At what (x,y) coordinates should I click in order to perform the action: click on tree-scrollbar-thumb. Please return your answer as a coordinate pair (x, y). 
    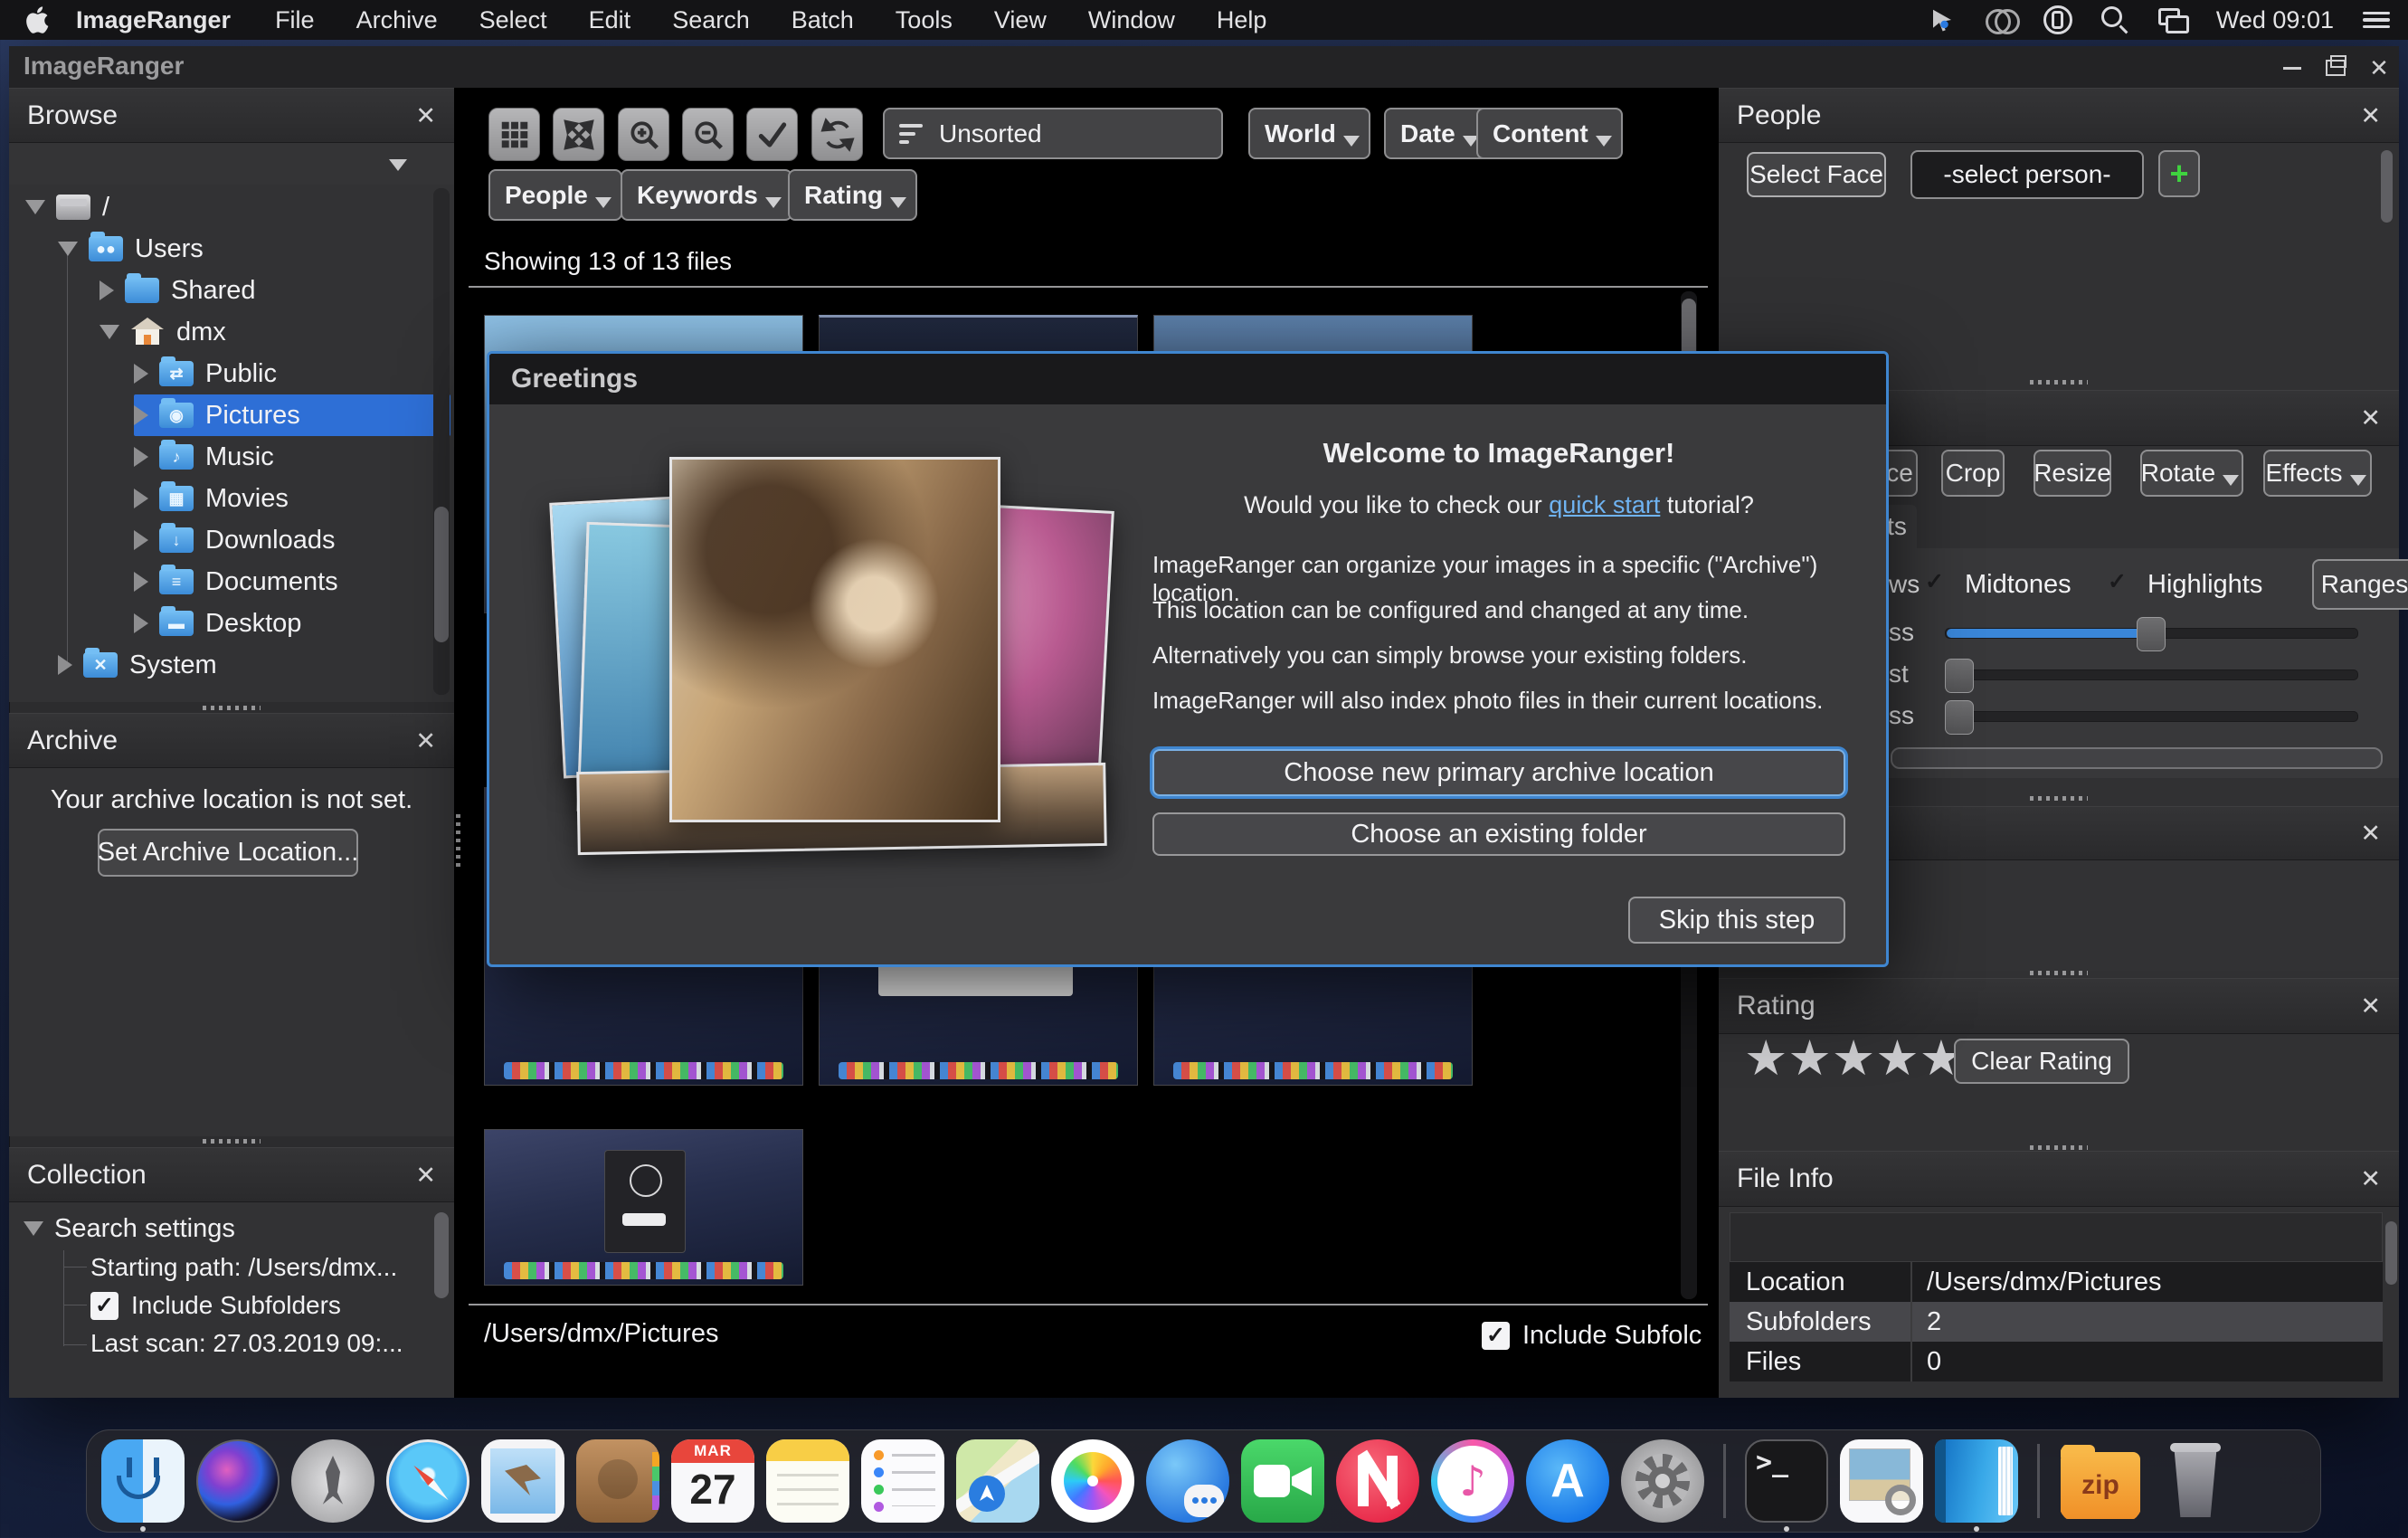
    Looking at the image, I should click on (441, 575).